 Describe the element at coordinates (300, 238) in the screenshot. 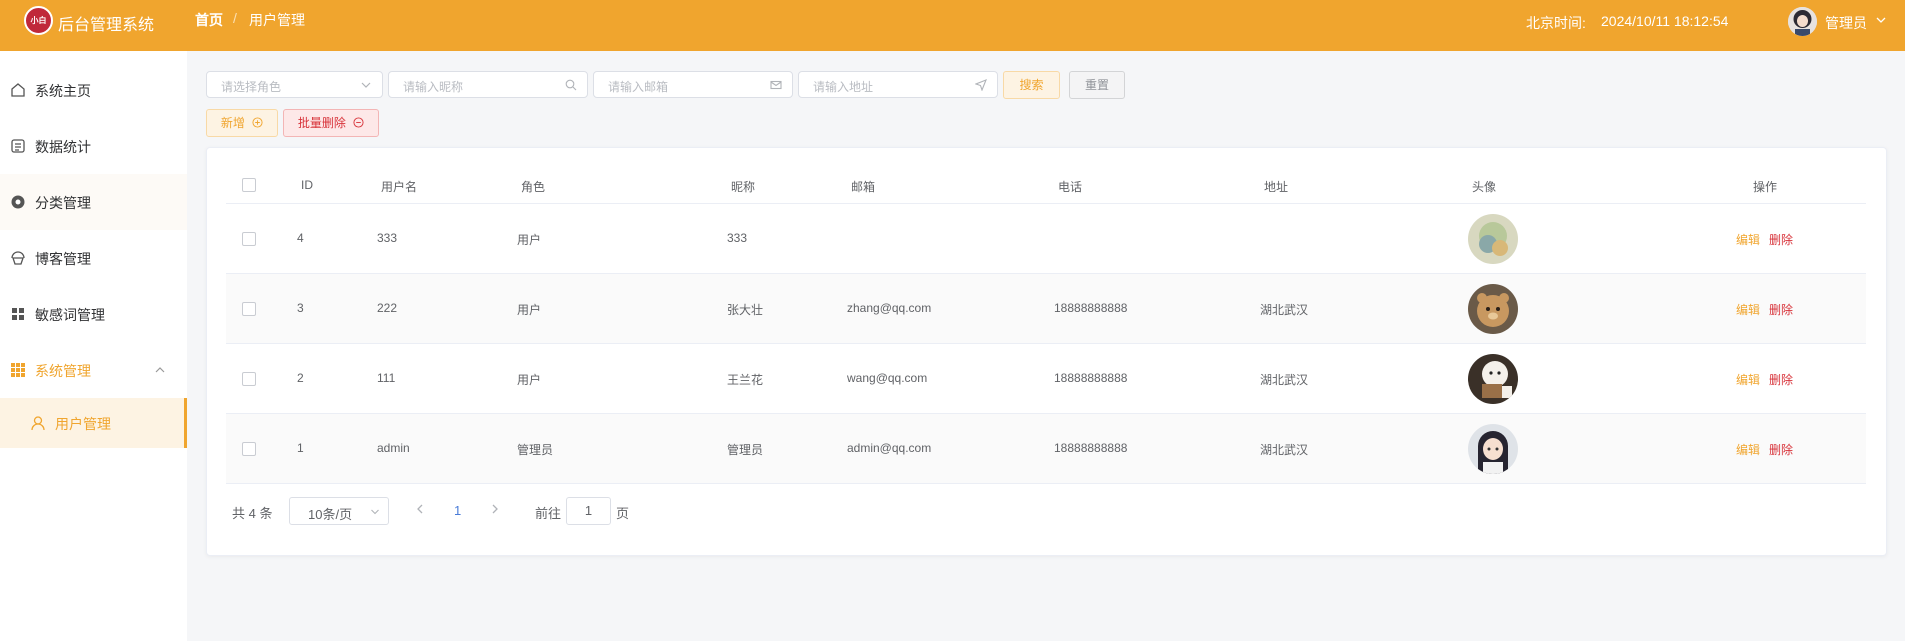

I see `cell-id: 4` at that location.